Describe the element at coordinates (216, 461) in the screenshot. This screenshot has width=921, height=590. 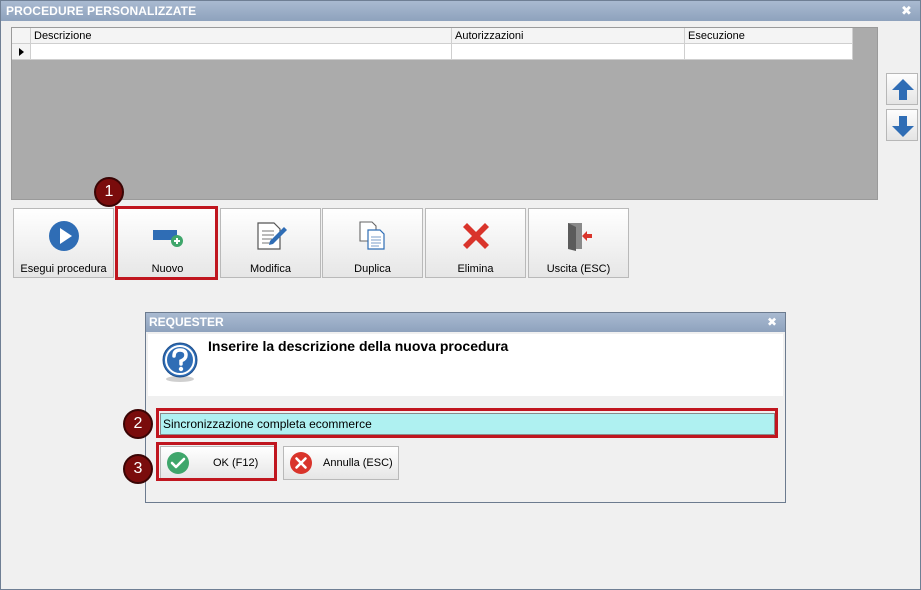
I see `callout-highlight-ok` at that location.